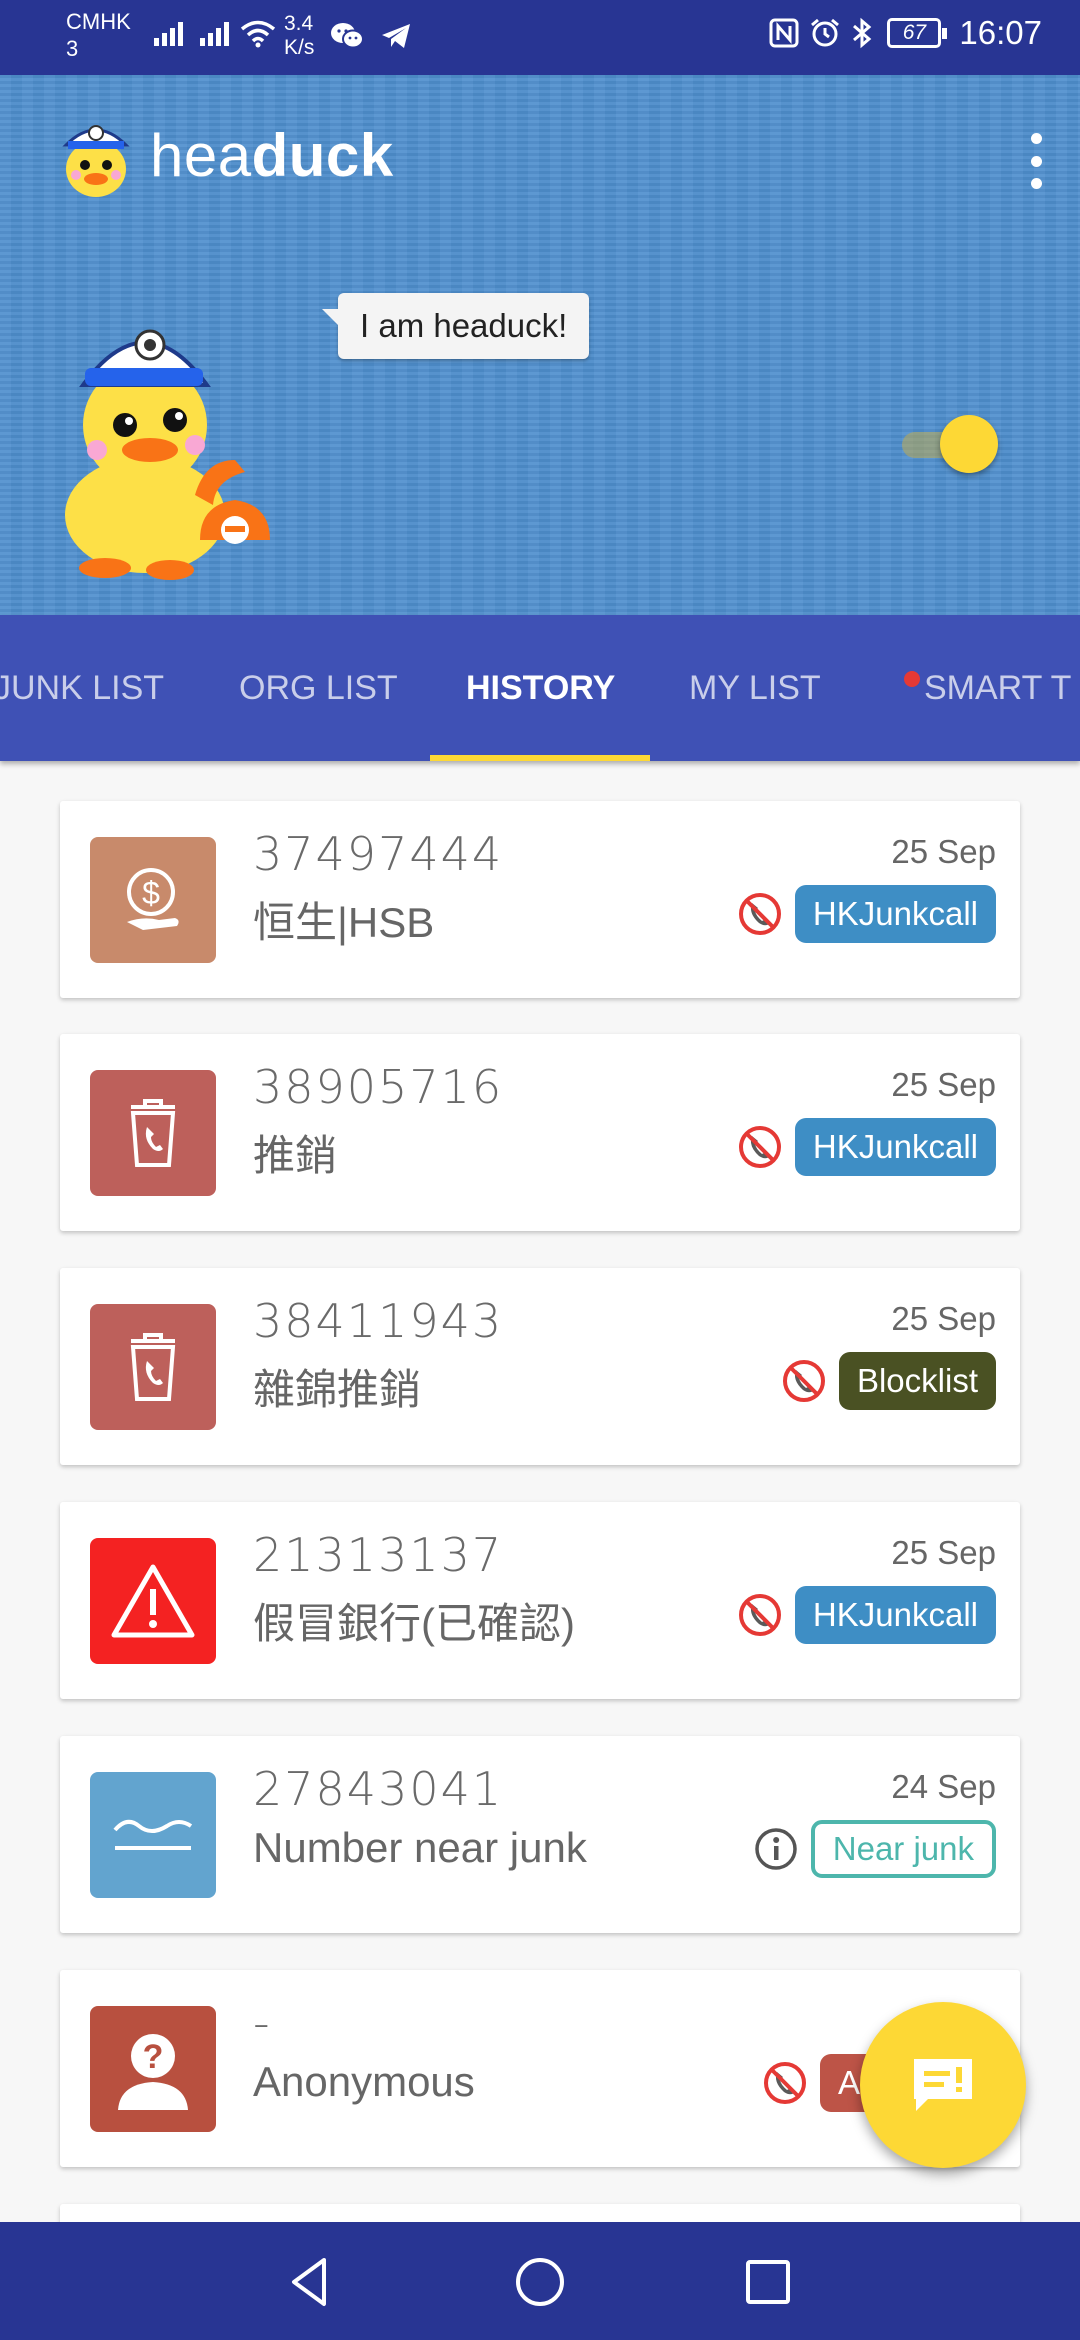 The width and height of the screenshot is (1080, 2340). Describe the element at coordinates (167, 454) in the screenshot. I see `duck-mascot` at that location.